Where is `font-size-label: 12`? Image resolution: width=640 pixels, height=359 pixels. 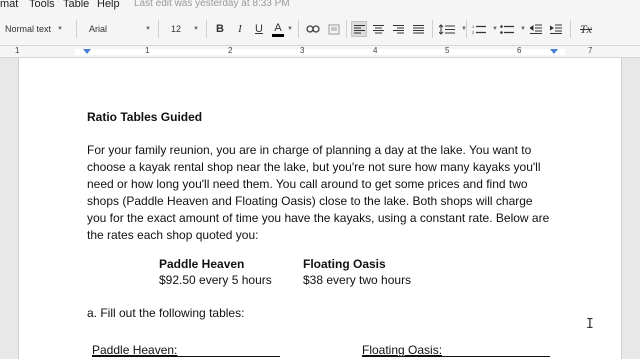 font-size-label: 12 is located at coordinates (176, 29).